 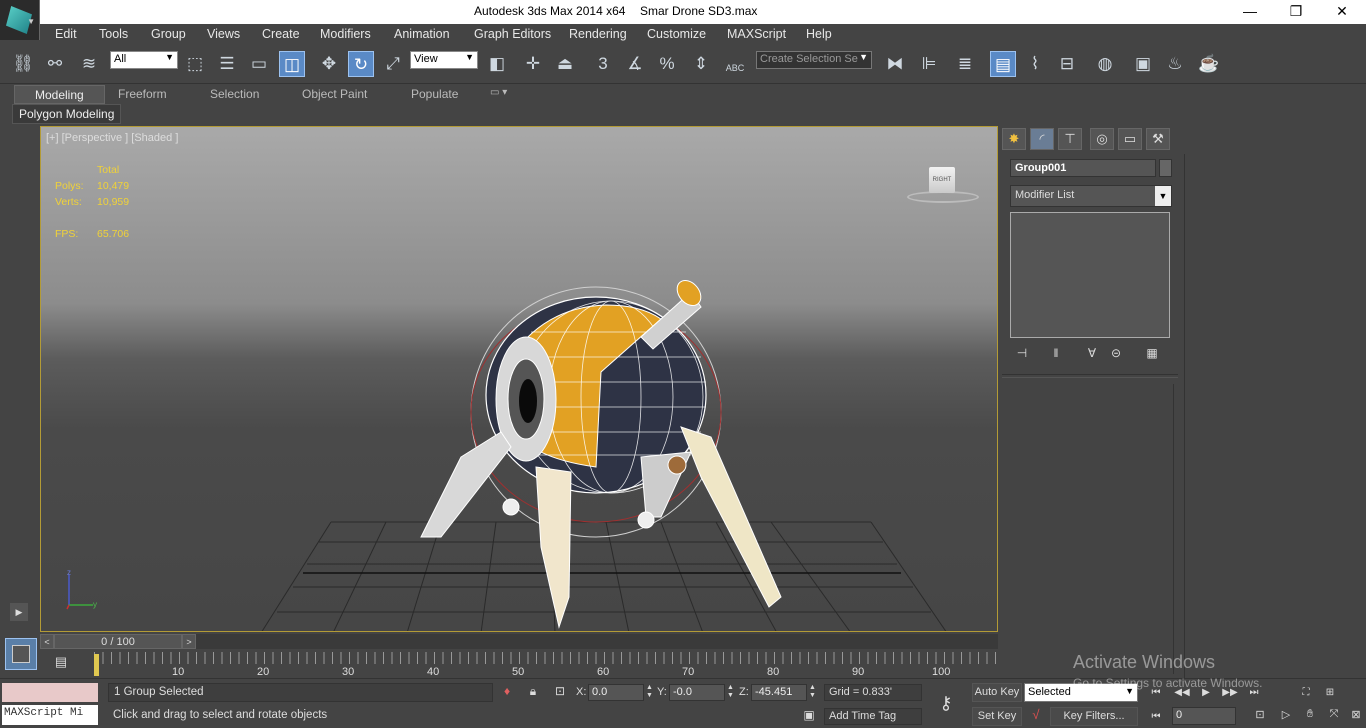 What do you see at coordinates (1116, 354) in the screenshot?
I see `remove-modifier-icon: ⊝` at bounding box center [1116, 354].